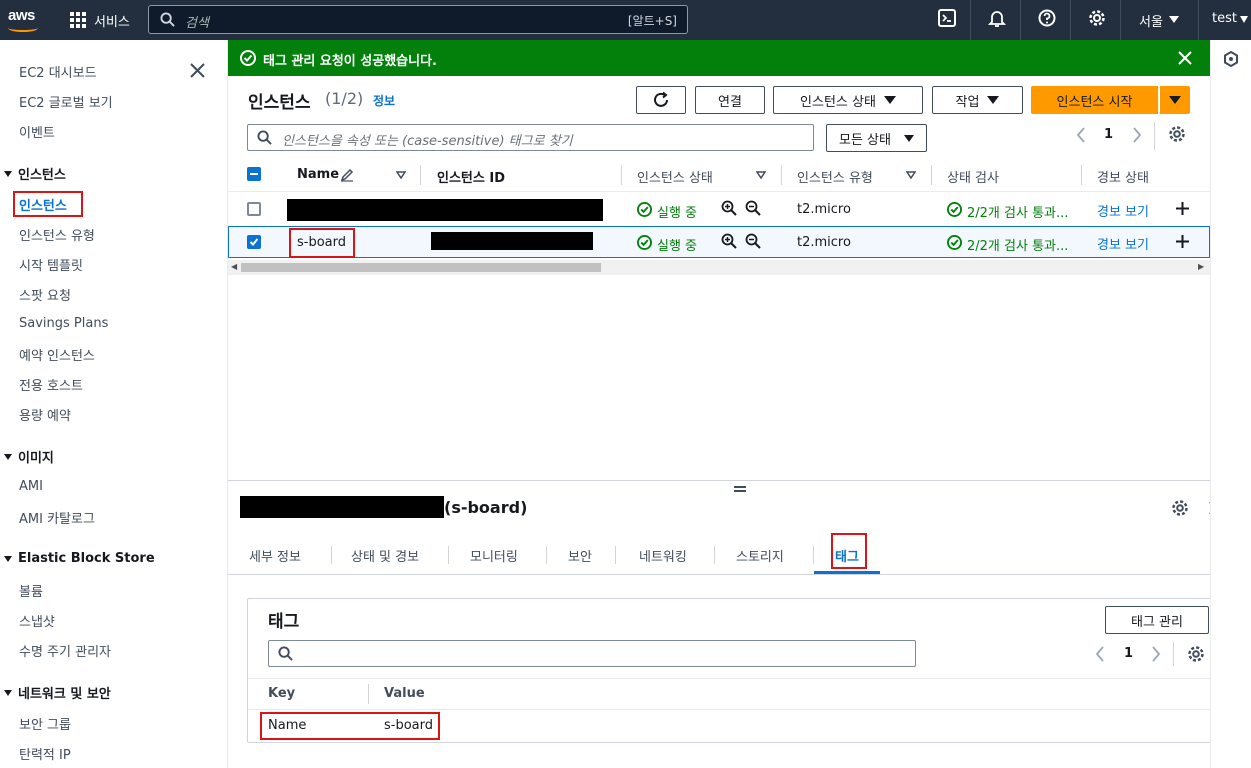 The width and height of the screenshot is (1251, 768). I want to click on detail-settings-gear-icon, so click(1180, 508).